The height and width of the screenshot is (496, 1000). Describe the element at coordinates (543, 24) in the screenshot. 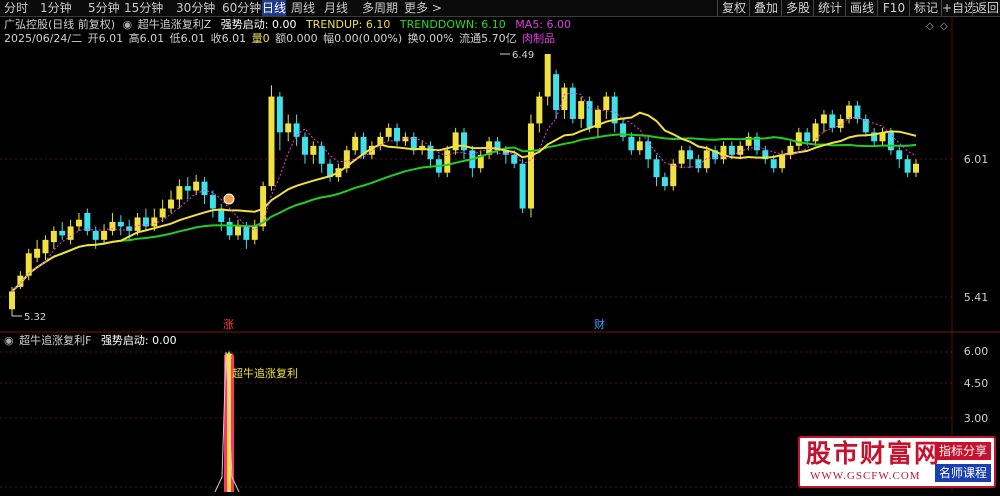

I see `ma5-value: MA5: 6.00` at that location.